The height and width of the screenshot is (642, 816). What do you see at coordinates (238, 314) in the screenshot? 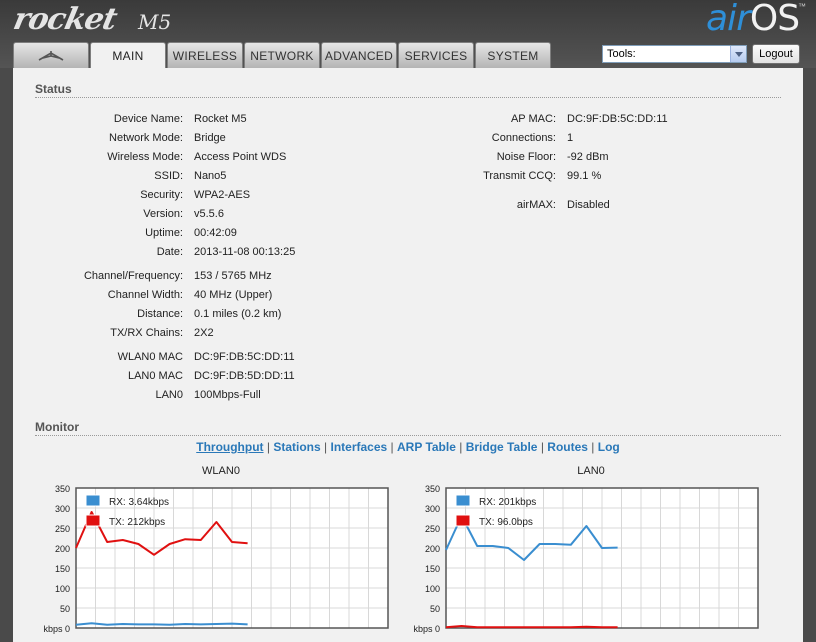
I see `status-left-row-value: 0.1 miles (0.2 km)` at bounding box center [238, 314].